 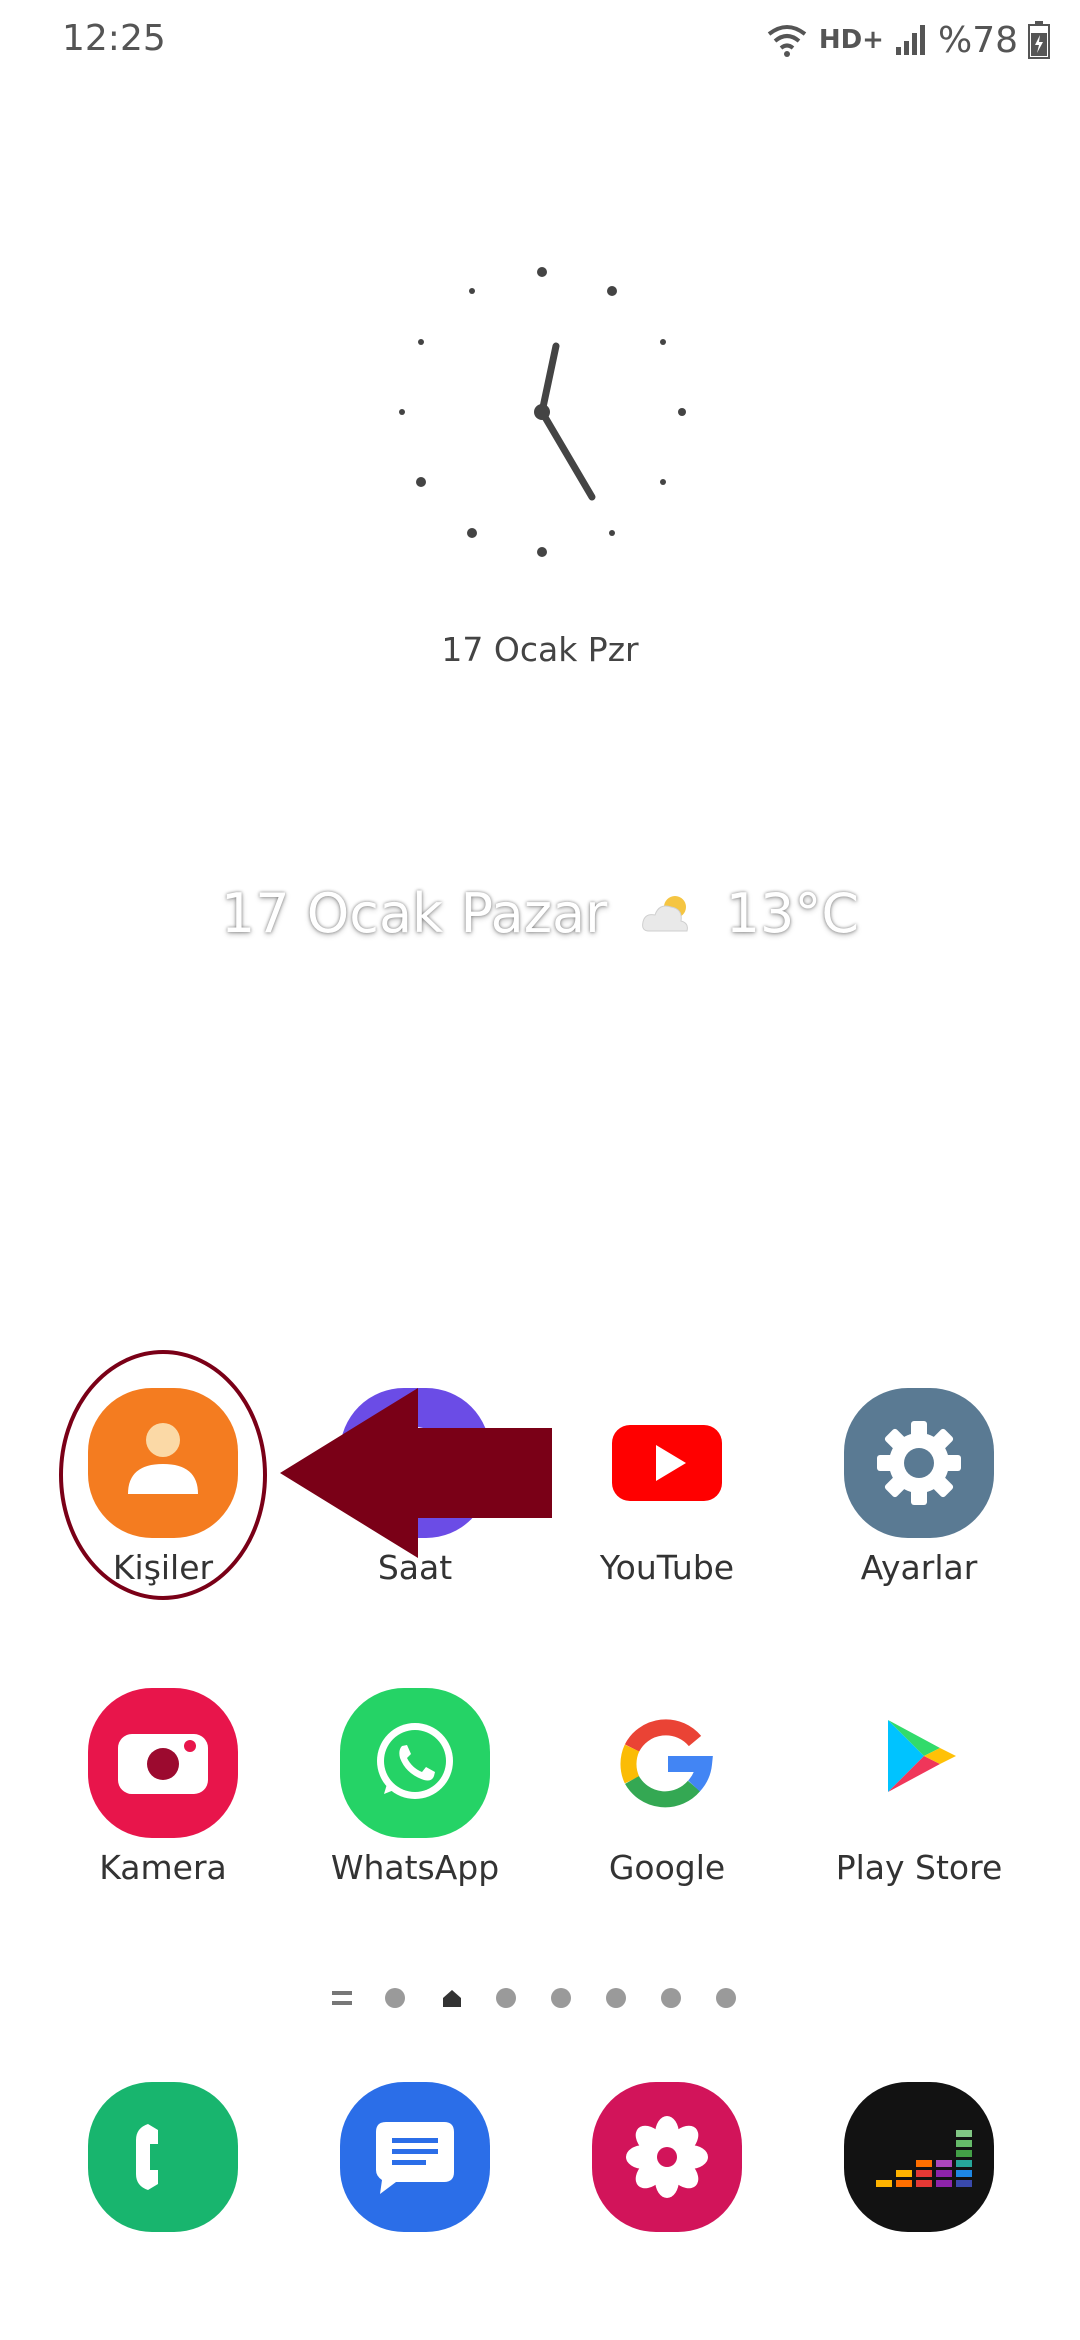 I want to click on app-ayarlar: Ayarlar, so click(x=904, y=1498).